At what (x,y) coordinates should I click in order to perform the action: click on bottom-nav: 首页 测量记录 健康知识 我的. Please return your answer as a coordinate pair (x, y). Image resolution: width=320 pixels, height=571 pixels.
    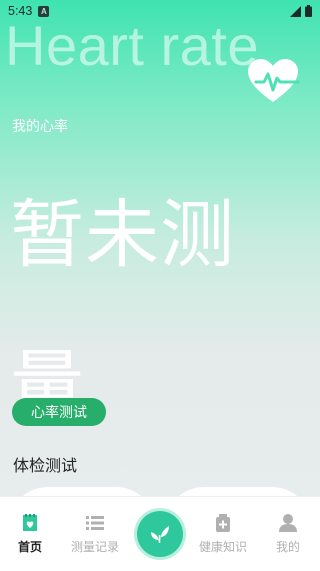
    Looking at the image, I should click on (160, 533).